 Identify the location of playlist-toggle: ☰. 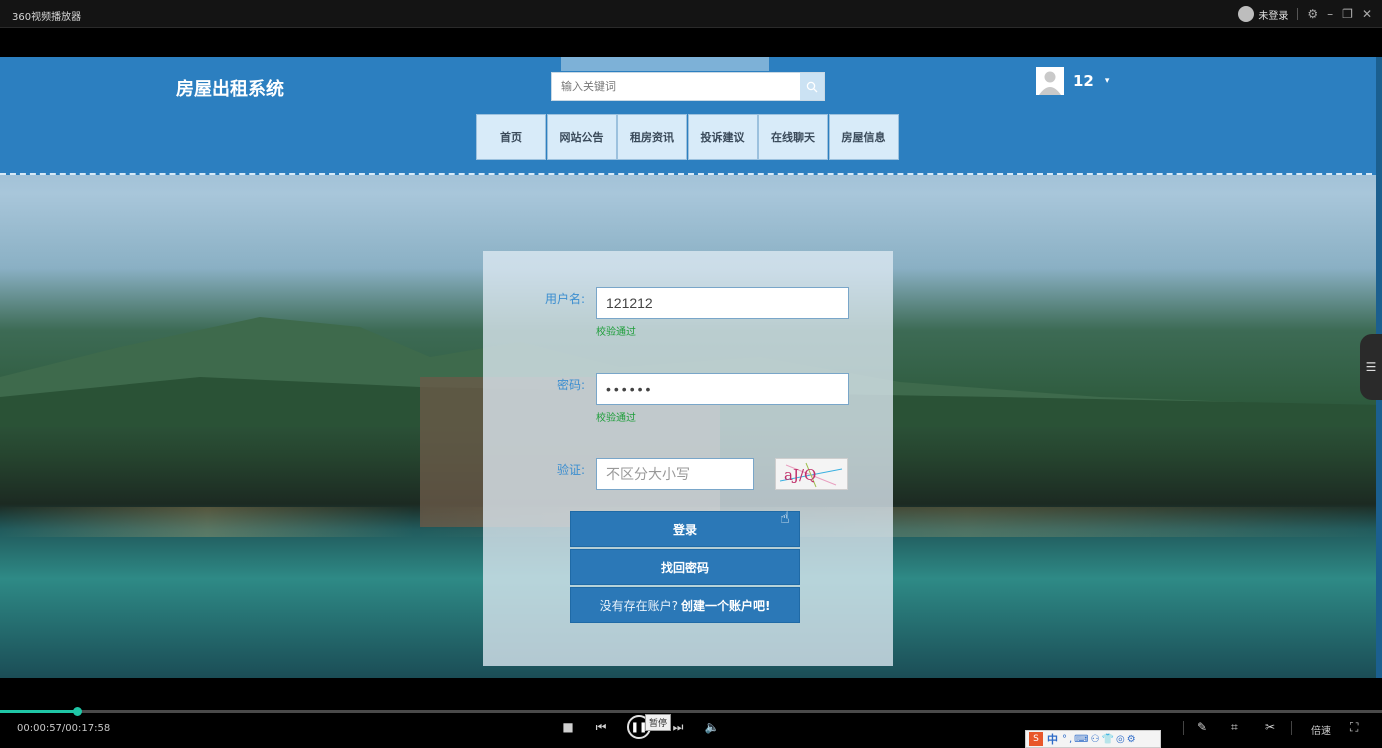
(1371, 367).